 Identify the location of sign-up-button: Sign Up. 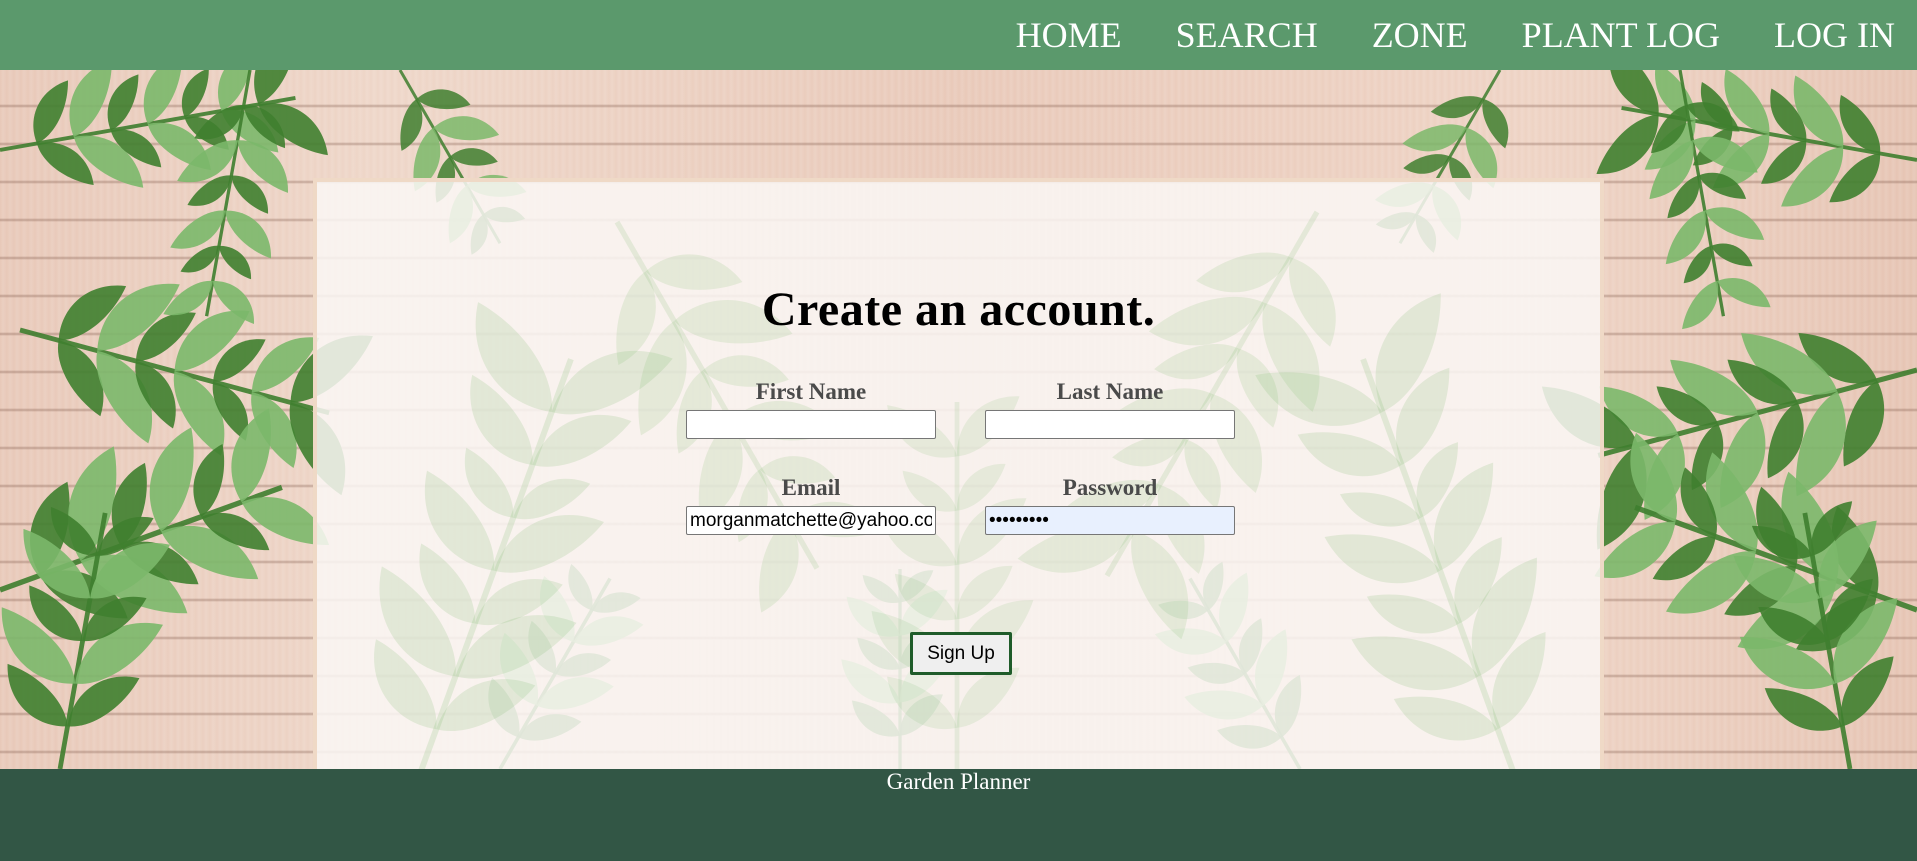
(961, 653).